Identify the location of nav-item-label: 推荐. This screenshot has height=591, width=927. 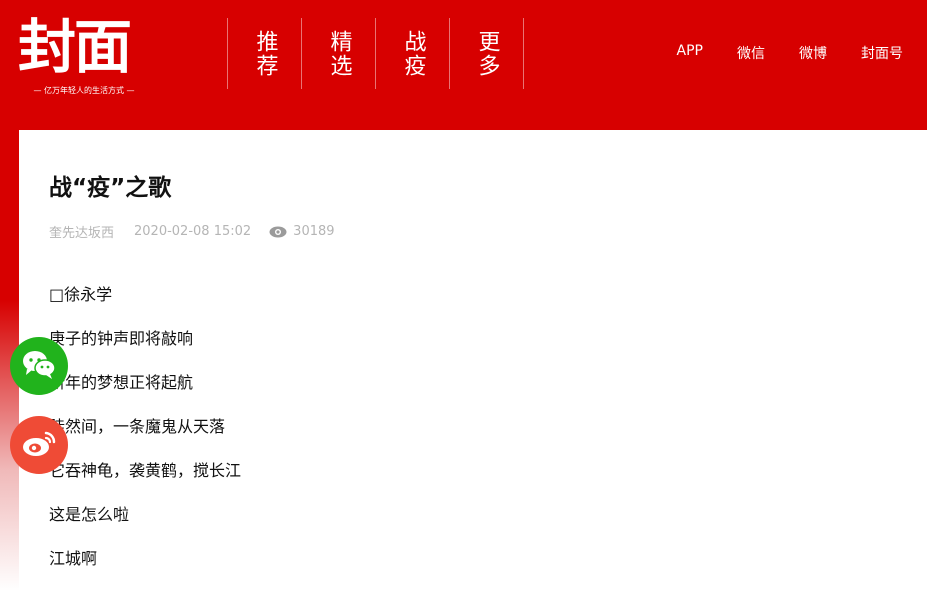
(265, 53).